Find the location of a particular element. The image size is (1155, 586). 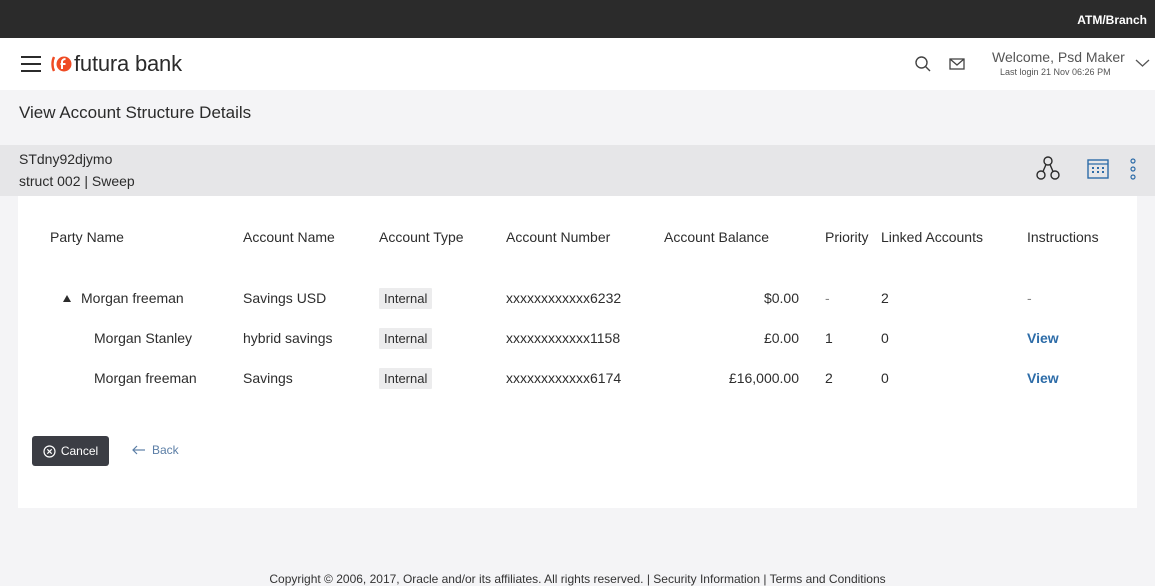

back-link: Back is located at coordinates (155, 450).